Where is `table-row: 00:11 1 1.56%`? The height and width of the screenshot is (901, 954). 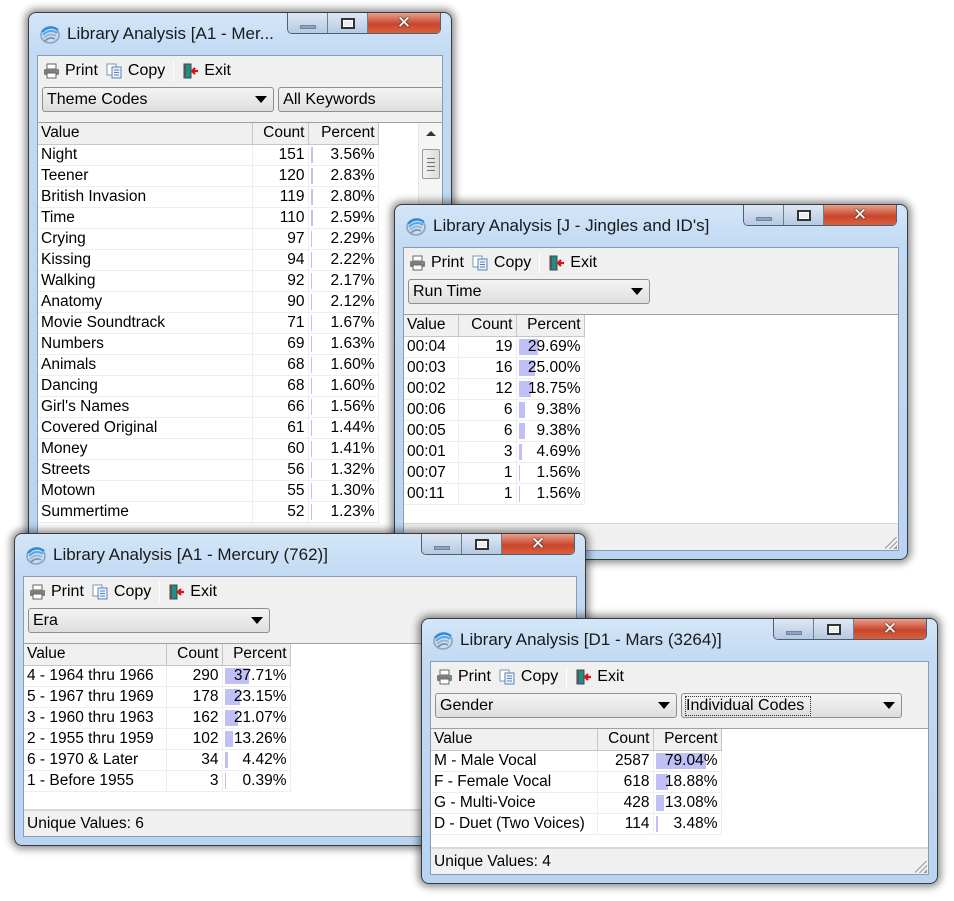
table-row: 00:11 1 1.56% is located at coordinates (494, 494).